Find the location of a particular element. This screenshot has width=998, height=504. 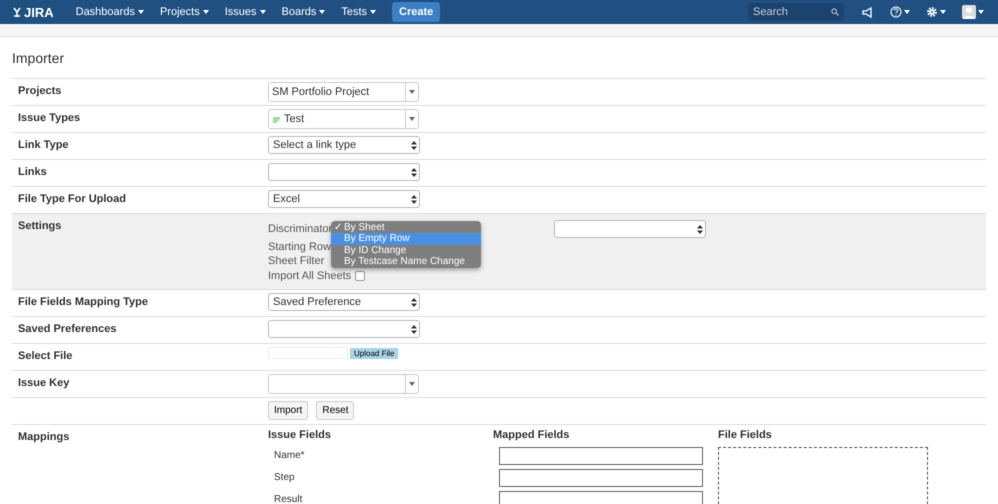

menu-option: ✓ By Sheet is located at coordinates (406, 228).